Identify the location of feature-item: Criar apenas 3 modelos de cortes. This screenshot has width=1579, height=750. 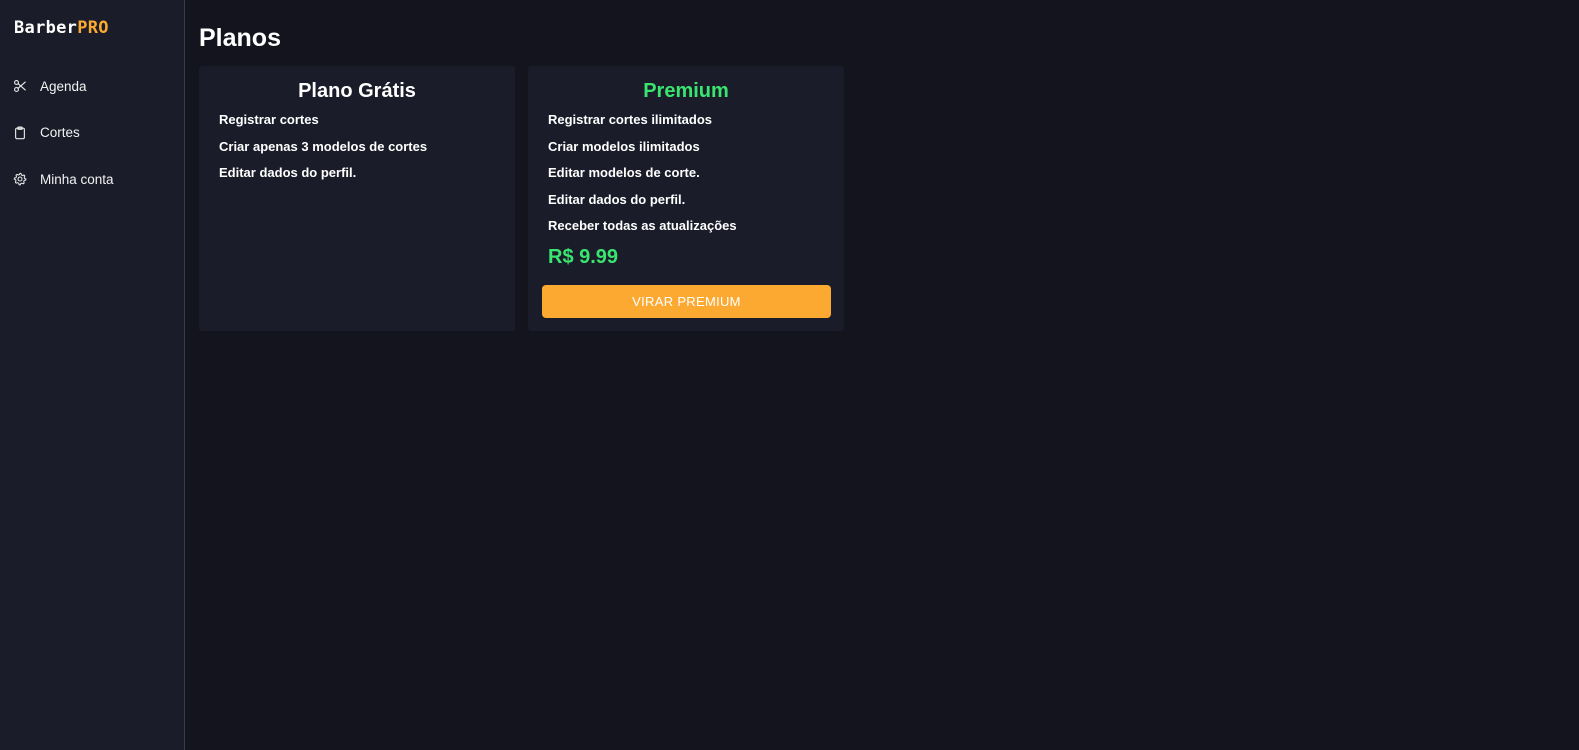
(323, 146).